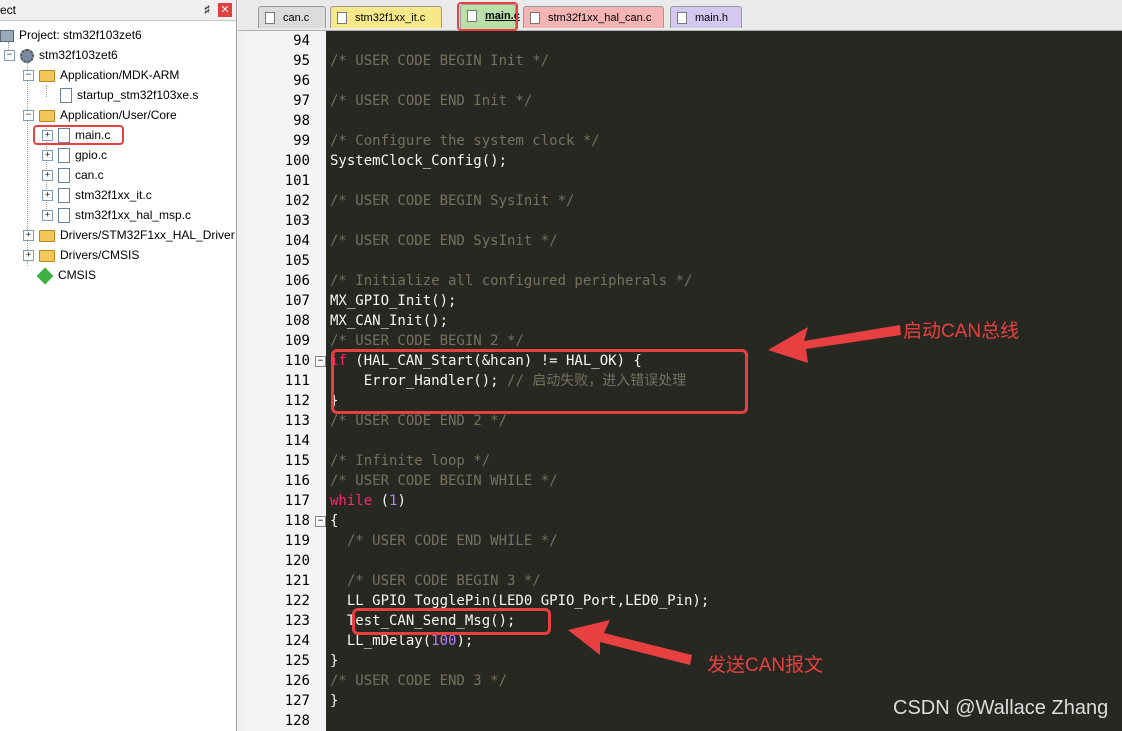 The height and width of the screenshot is (731, 1122). What do you see at coordinates (297, 361) in the screenshot?
I see `line-number: 110` at bounding box center [297, 361].